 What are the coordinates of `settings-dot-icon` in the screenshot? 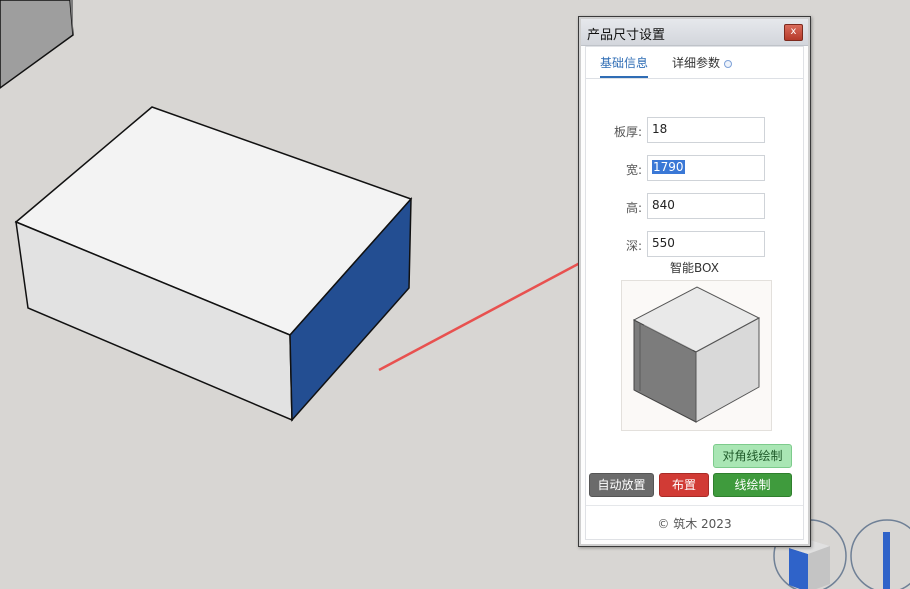 It's located at (728, 63).